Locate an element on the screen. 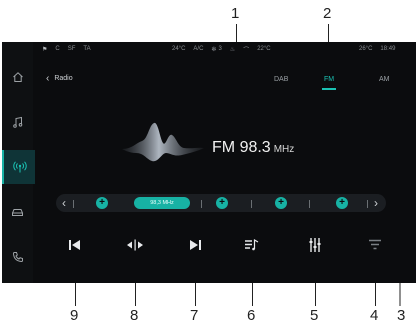 This screenshot has width=419, height=328. signal-icon: ⚑ is located at coordinates (45, 49).